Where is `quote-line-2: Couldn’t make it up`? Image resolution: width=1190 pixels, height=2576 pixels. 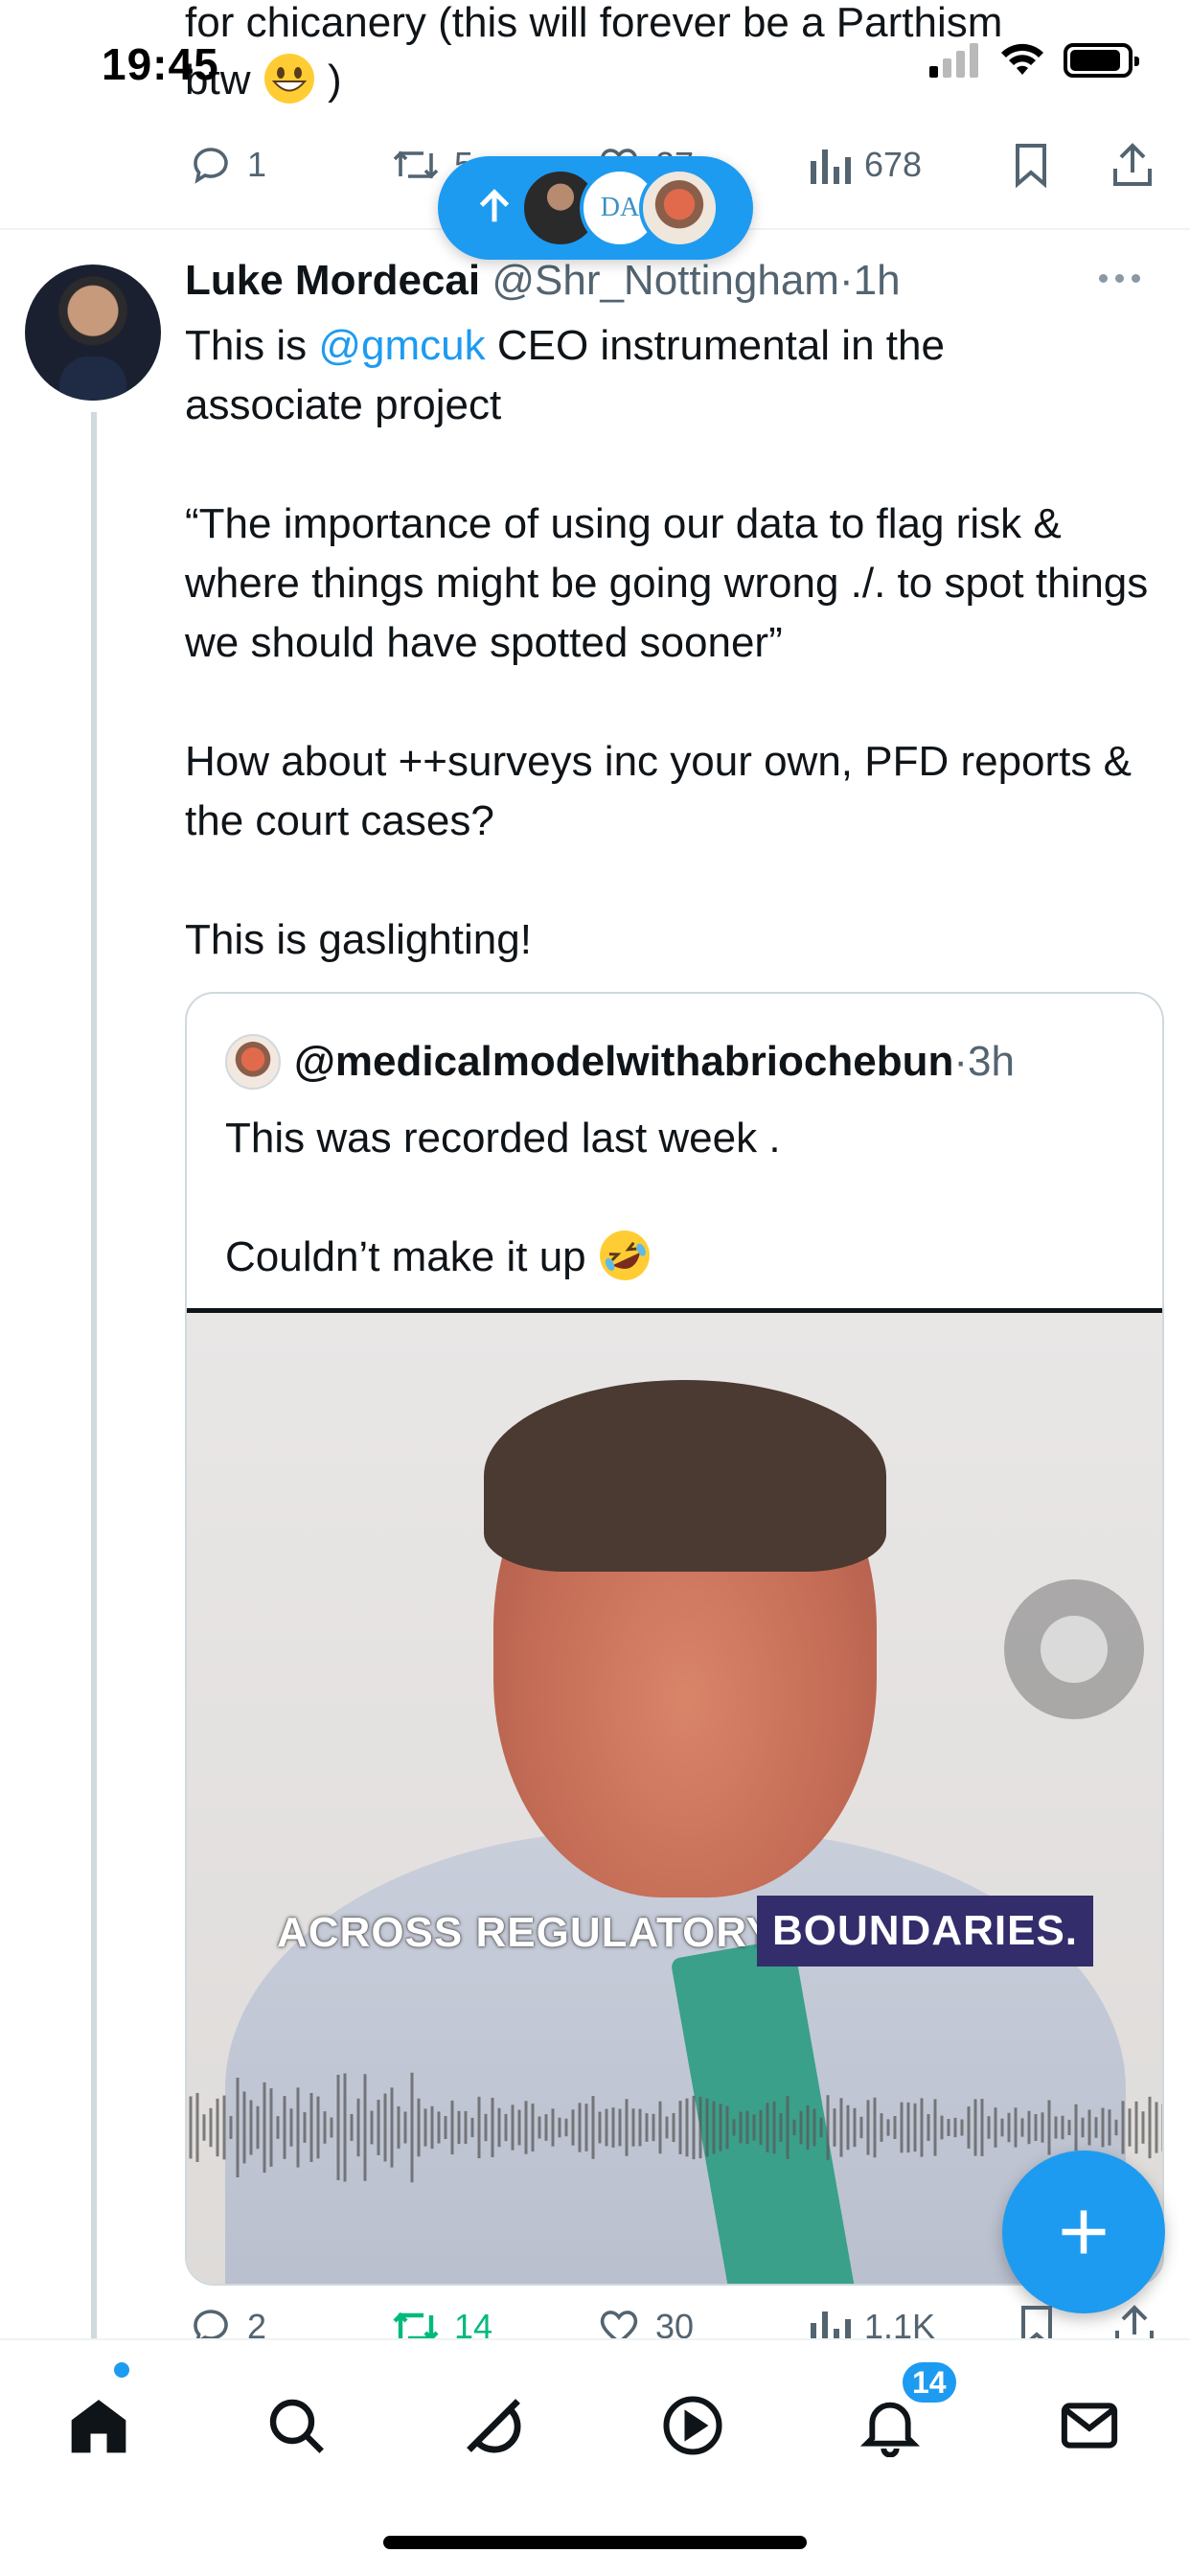
quote-line-2: Couldn’t make it up is located at coordinates (676, 1257).